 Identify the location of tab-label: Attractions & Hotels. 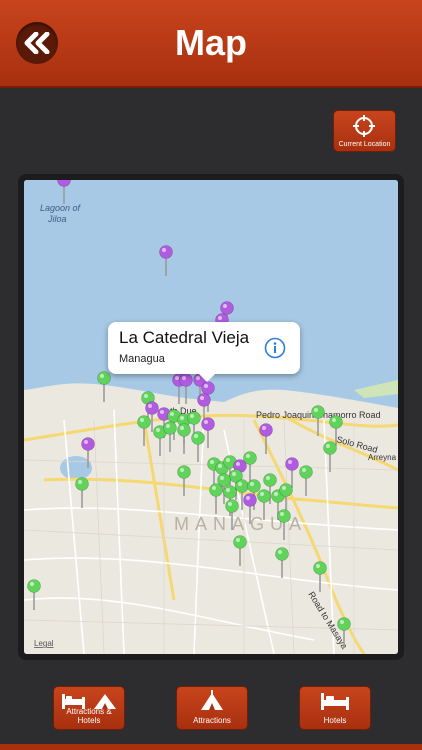
(89, 716).